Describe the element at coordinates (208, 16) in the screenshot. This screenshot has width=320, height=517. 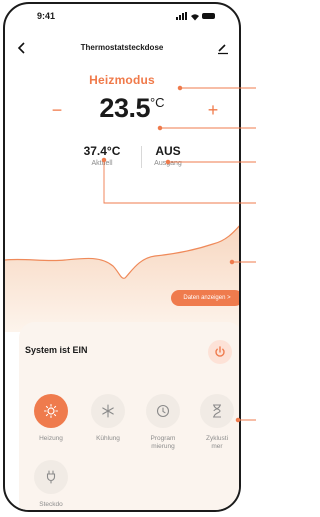
I see `battery-icon` at that location.